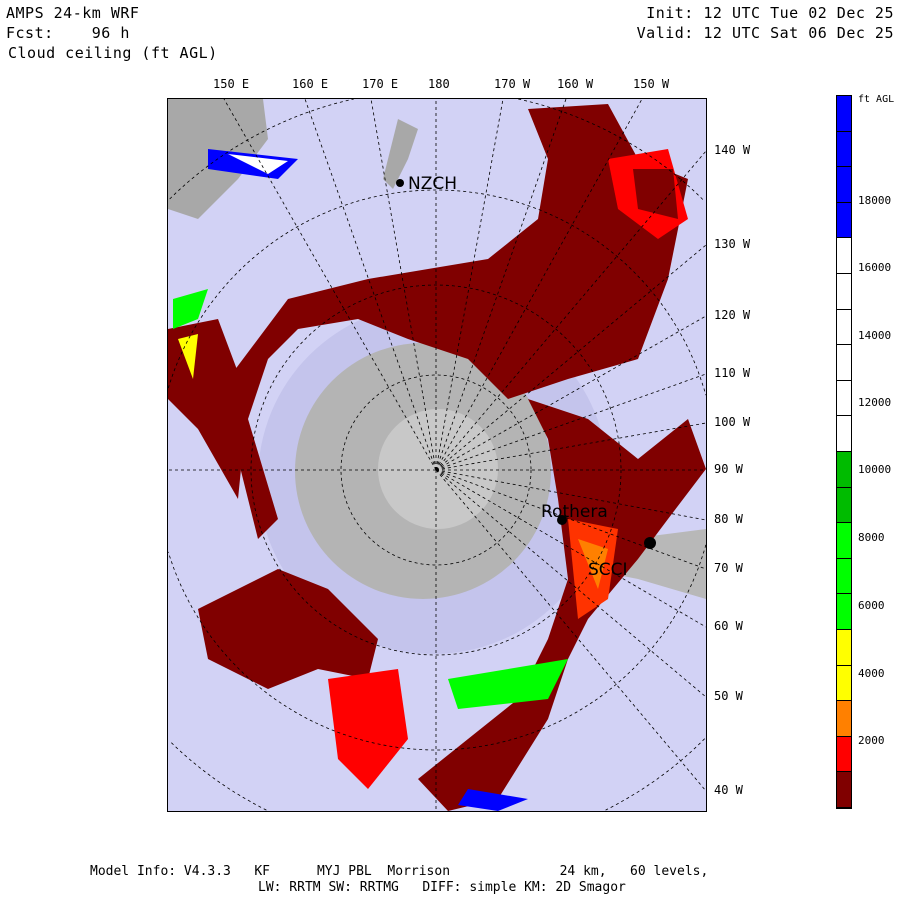  What do you see at coordinates (208, 409) in the screenshot?
I see `cloud-dark-red` at bounding box center [208, 409].